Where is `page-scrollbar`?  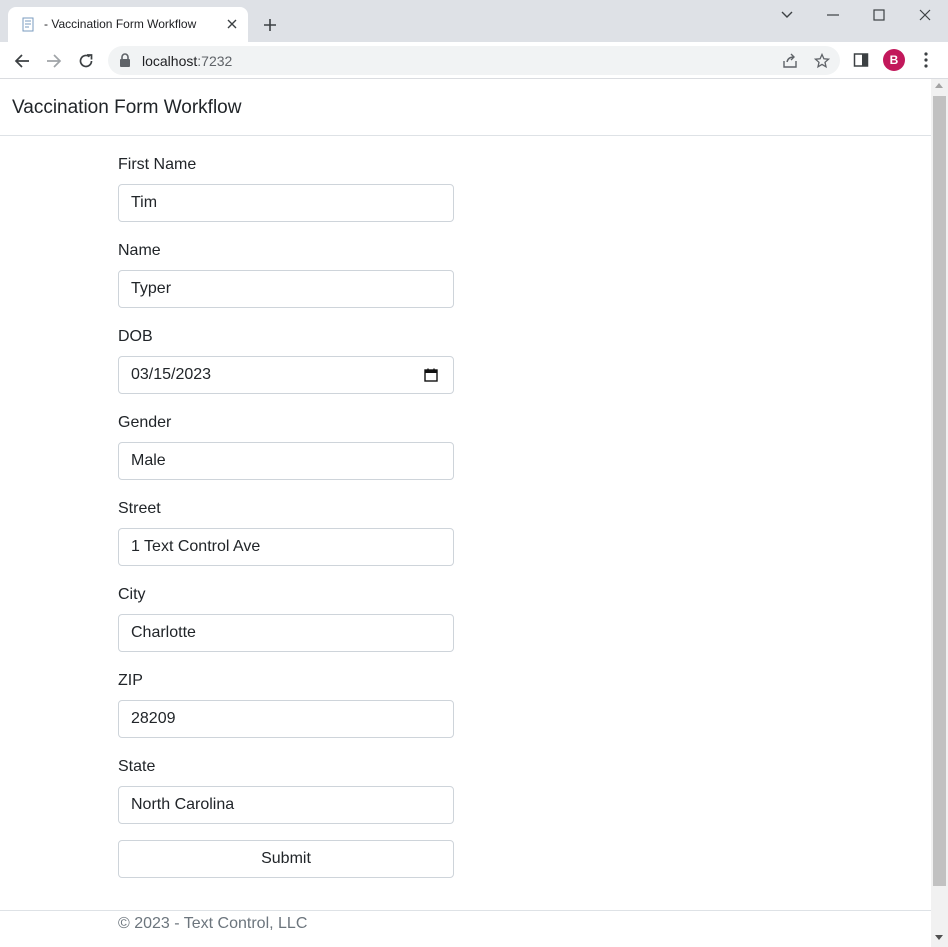 page-scrollbar is located at coordinates (939, 513).